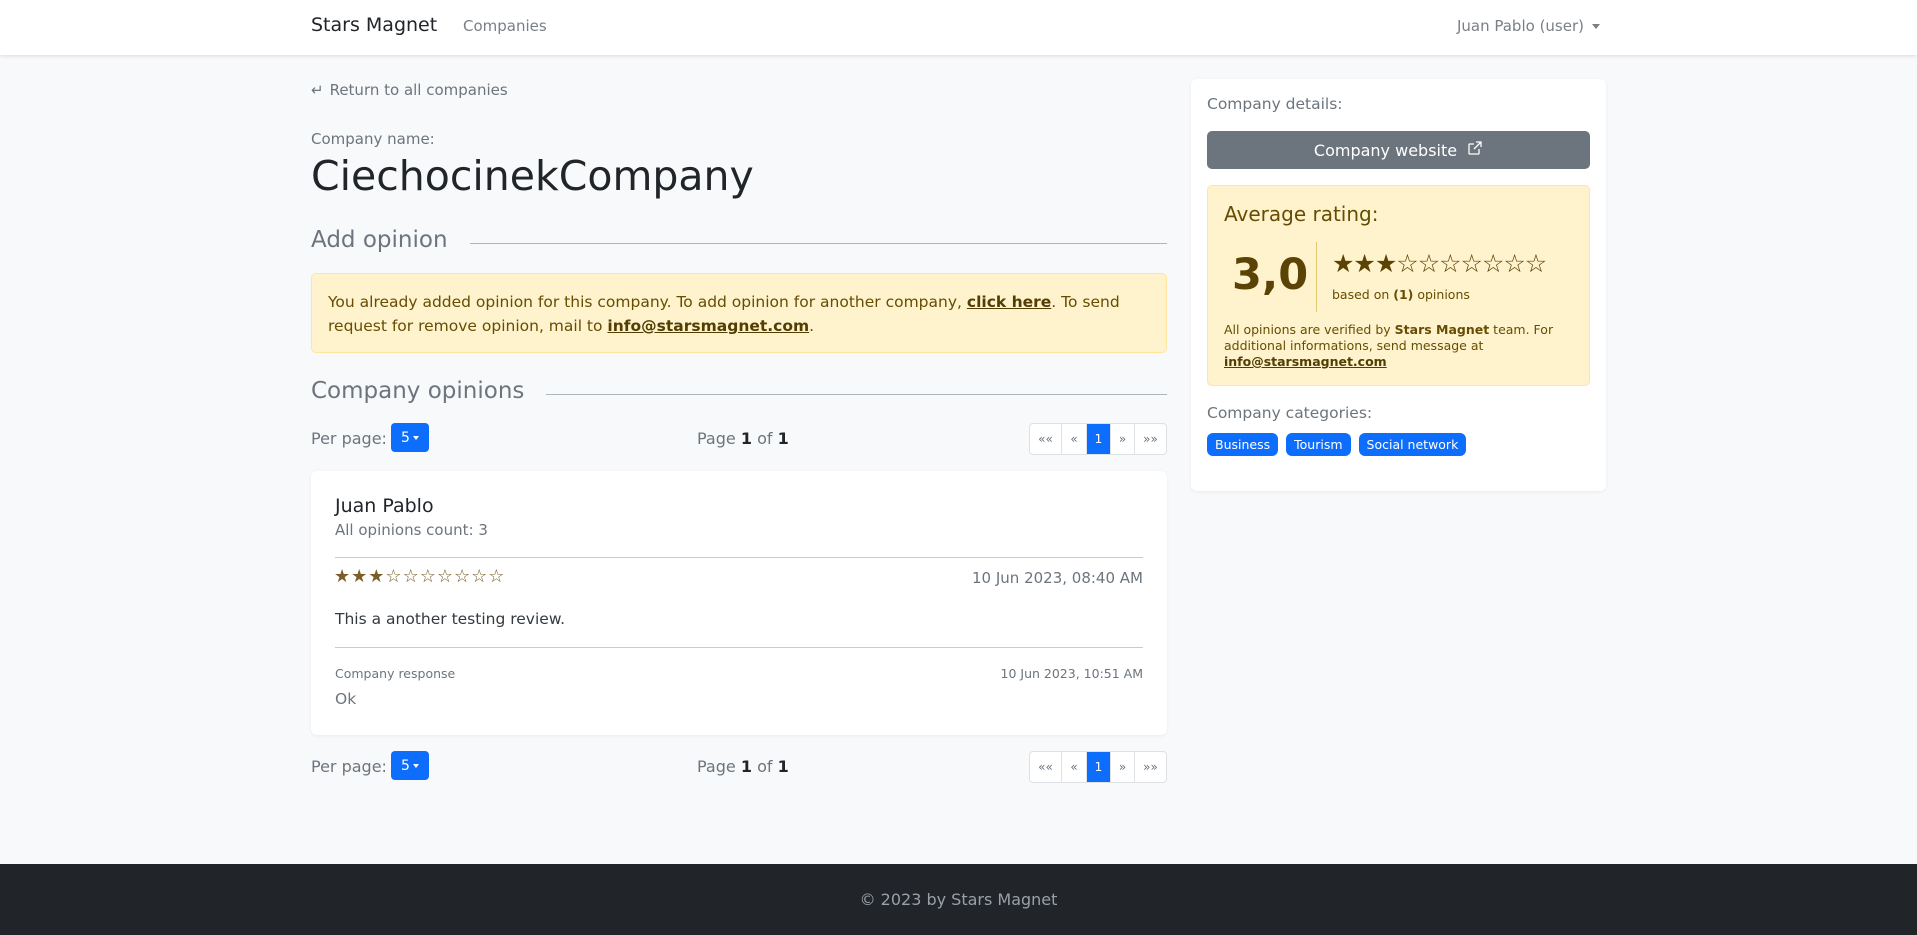  What do you see at coordinates (1318, 444) in the screenshot?
I see `category-badge: Tourism` at bounding box center [1318, 444].